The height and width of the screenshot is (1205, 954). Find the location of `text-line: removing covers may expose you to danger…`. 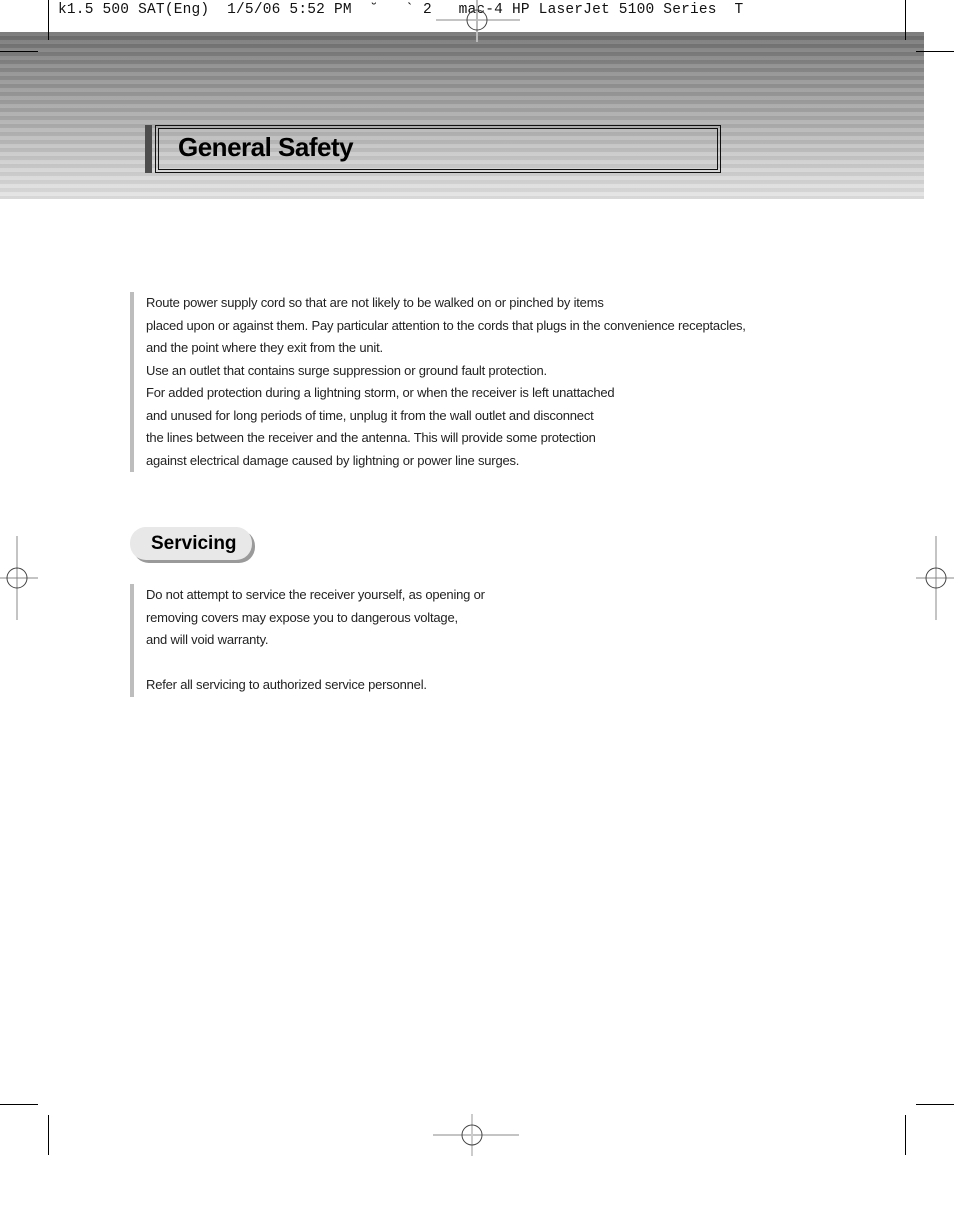

text-line: removing covers may expose you to danger… is located at coordinates (302, 617).